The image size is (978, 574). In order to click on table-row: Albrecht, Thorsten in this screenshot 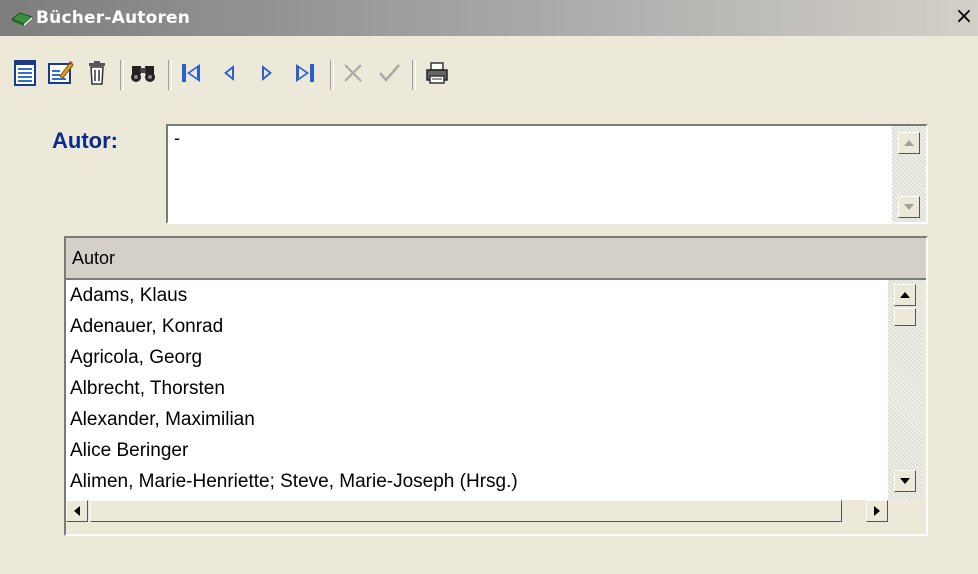, I will do `click(477, 388)`.